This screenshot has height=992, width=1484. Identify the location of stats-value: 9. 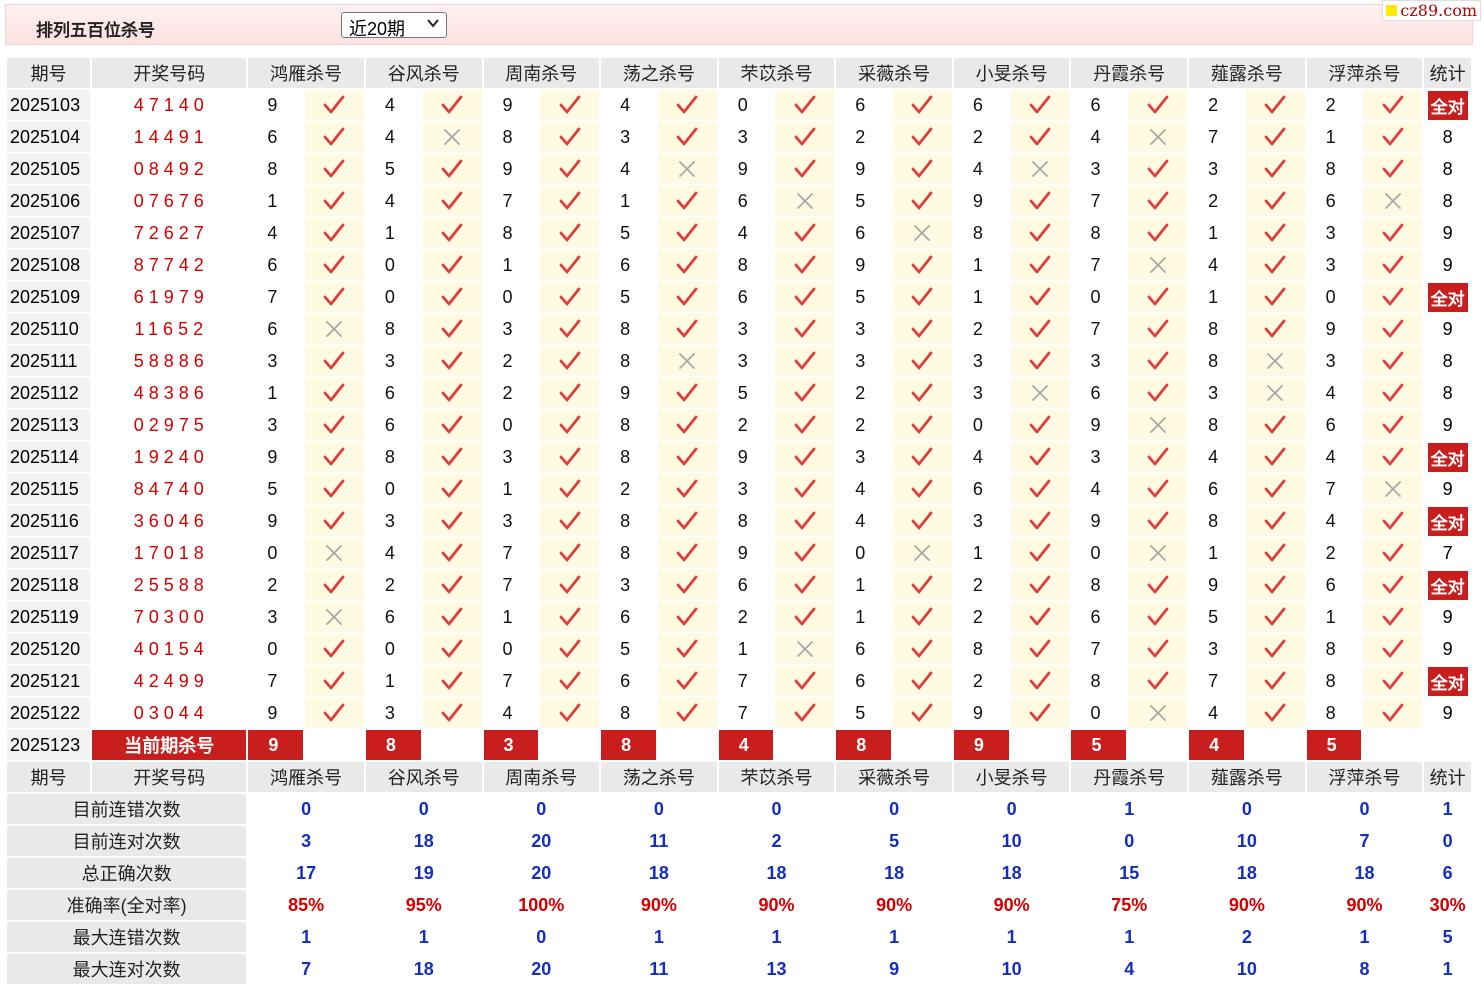
(894, 968).